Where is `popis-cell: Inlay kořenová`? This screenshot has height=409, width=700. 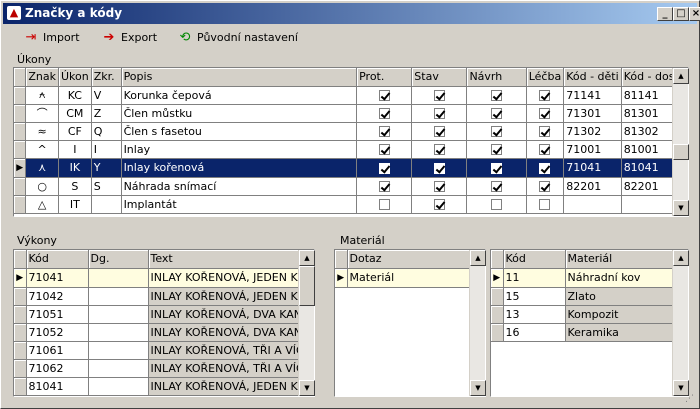 popis-cell: Inlay kořenová is located at coordinates (239, 168).